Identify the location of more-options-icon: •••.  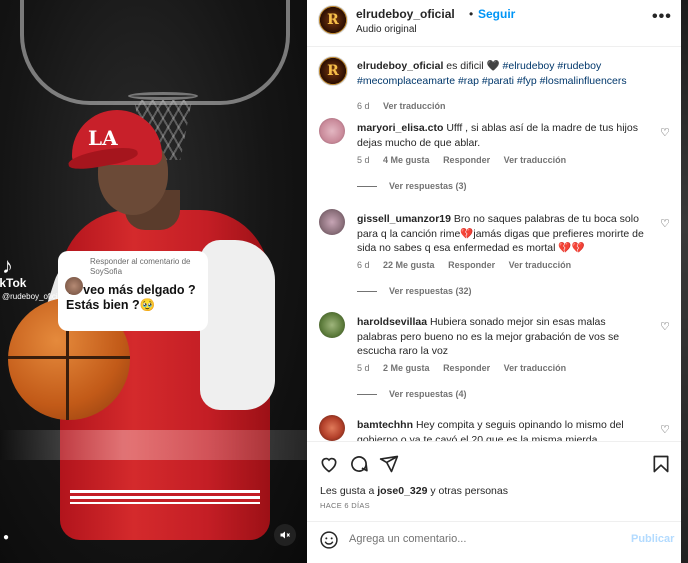
(662, 17).